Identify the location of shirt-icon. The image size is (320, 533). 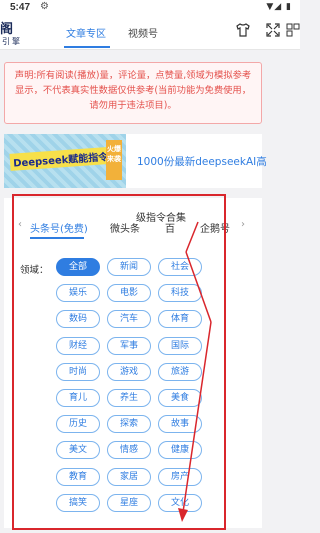
(243, 31).